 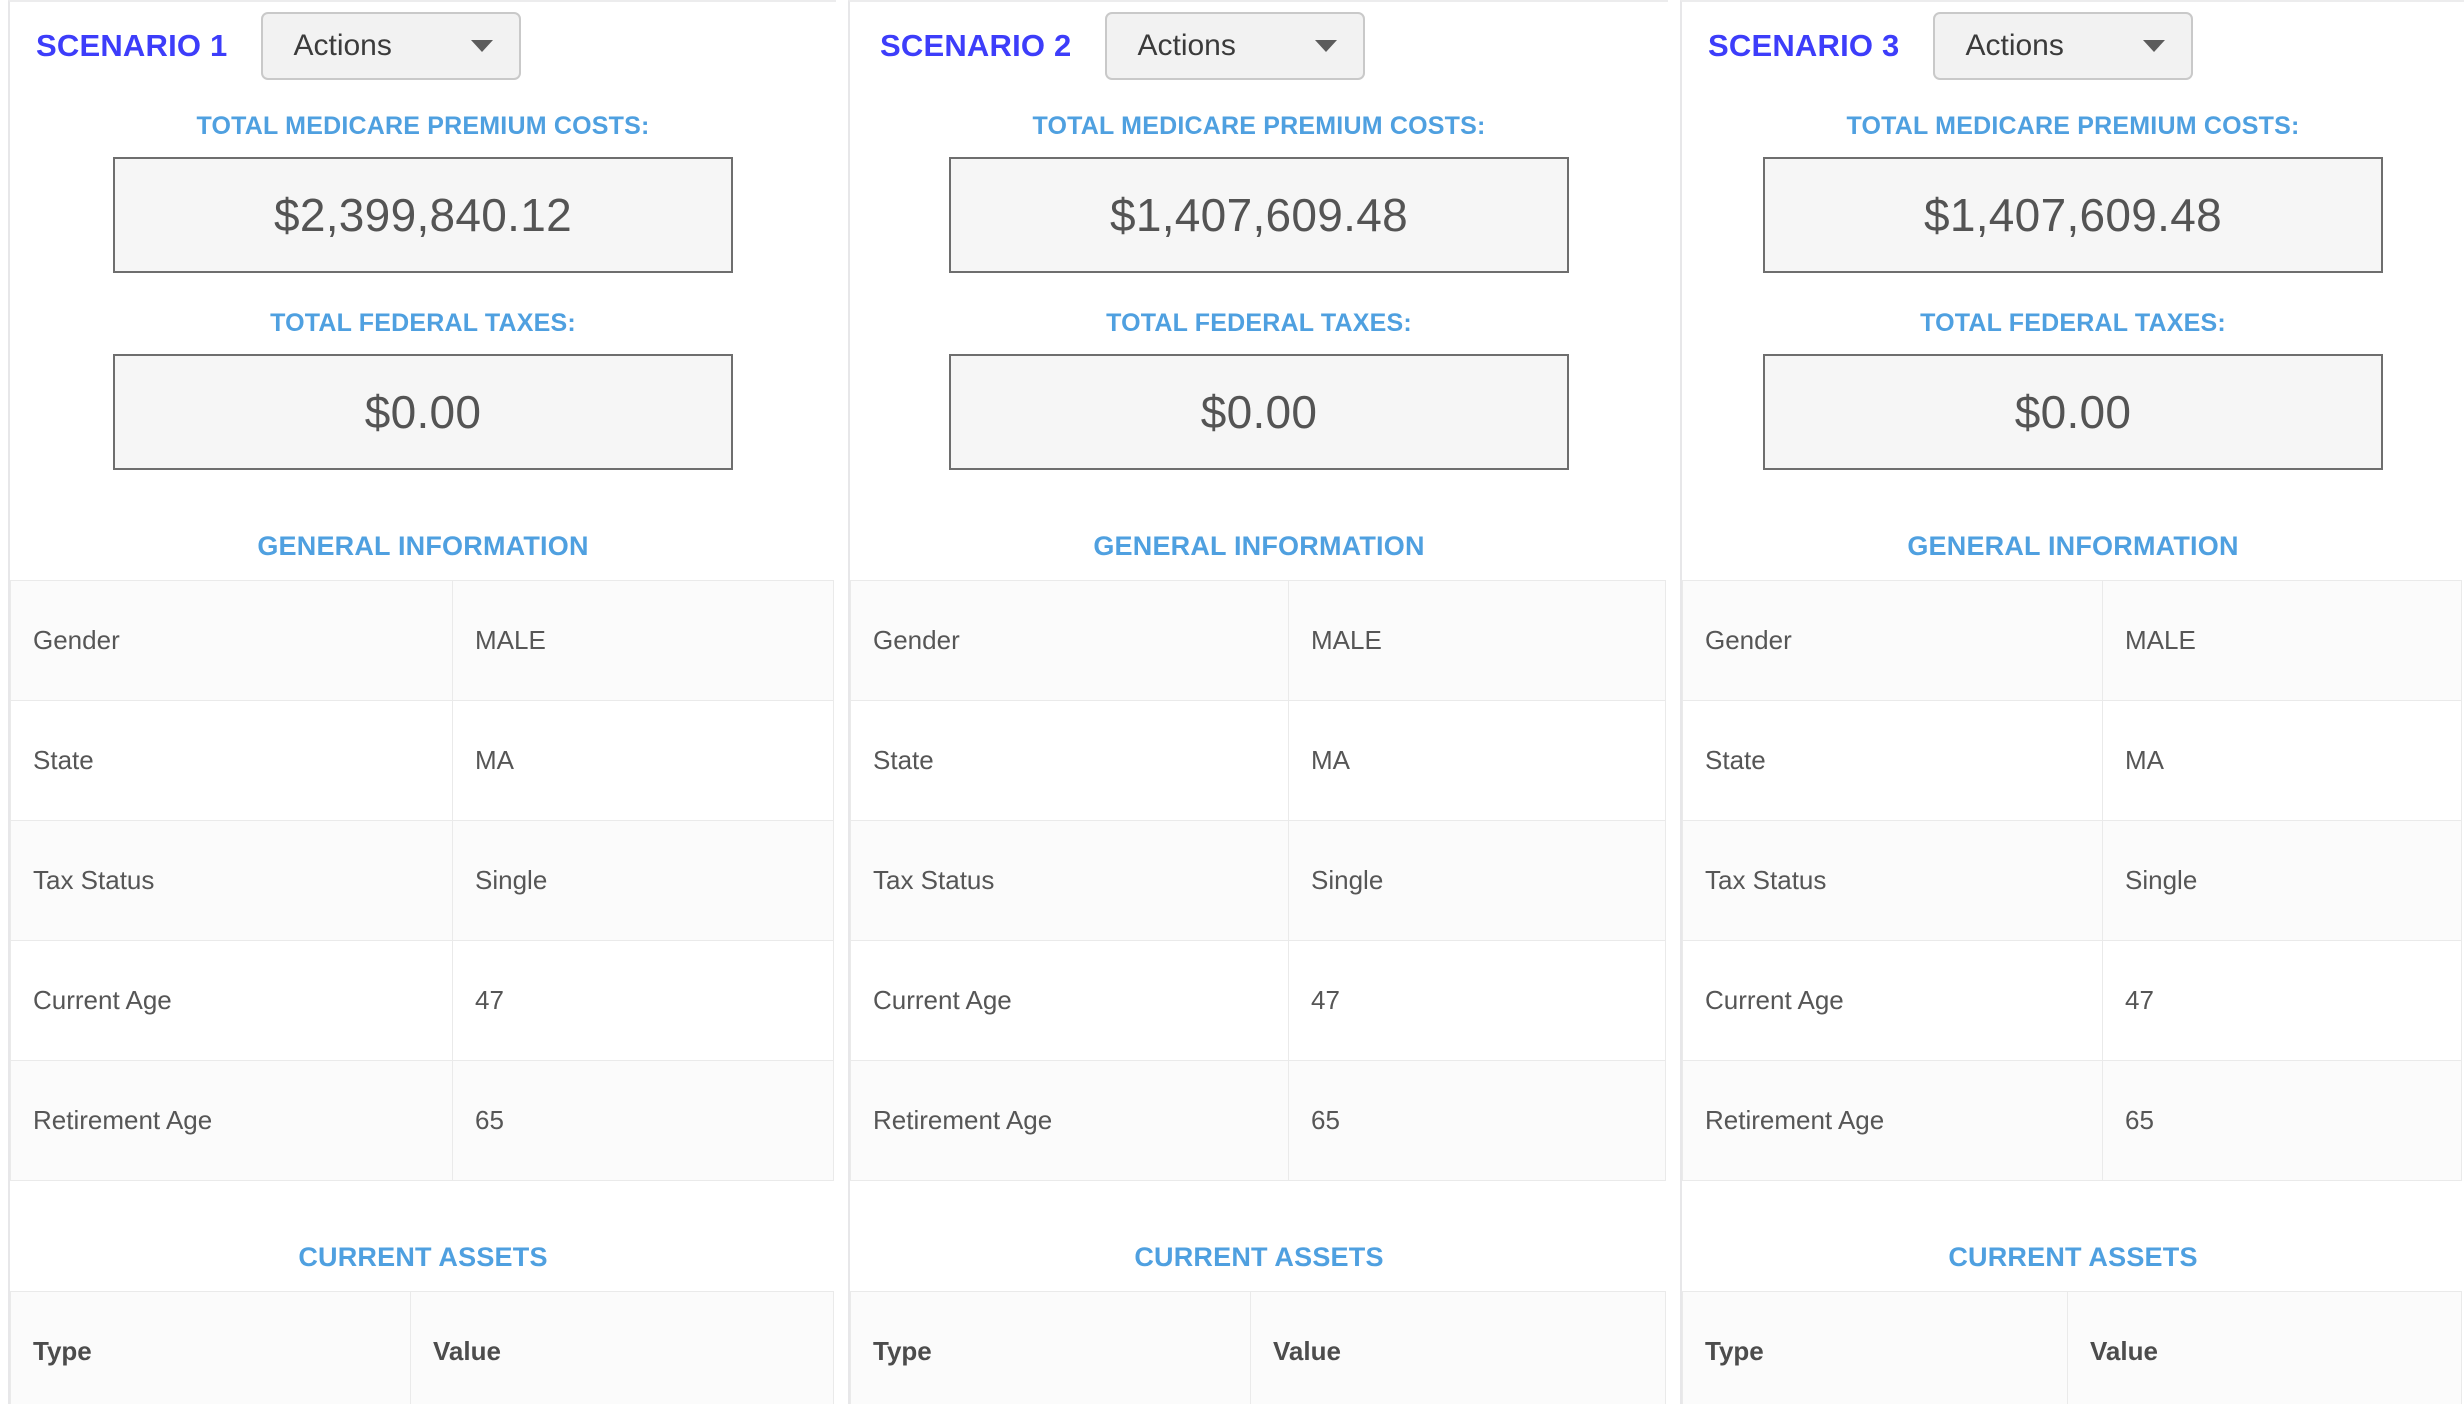 What do you see at coordinates (2073, 525) in the screenshot?
I see `general-information-band-3: GENERAL INFORMATION` at bounding box center [2073, 525].